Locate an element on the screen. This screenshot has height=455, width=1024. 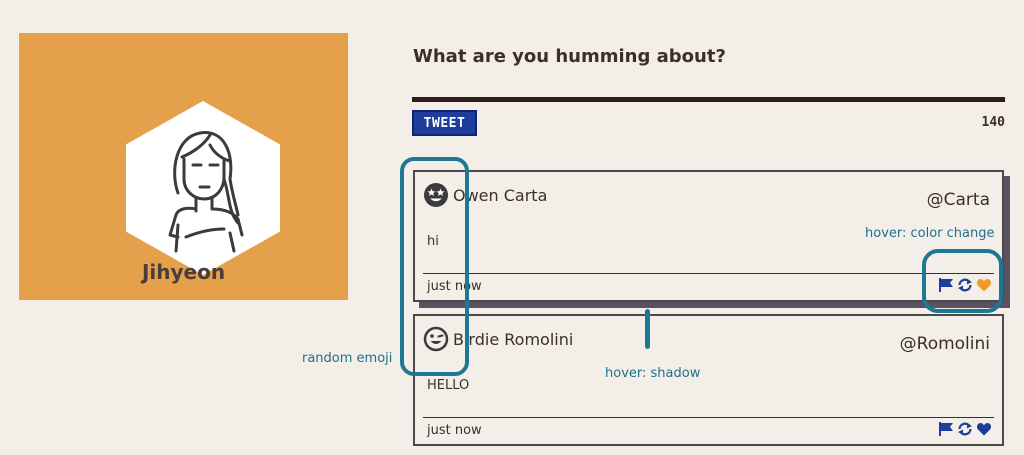
tweet-time: just now is located at coordinates (454, 430).